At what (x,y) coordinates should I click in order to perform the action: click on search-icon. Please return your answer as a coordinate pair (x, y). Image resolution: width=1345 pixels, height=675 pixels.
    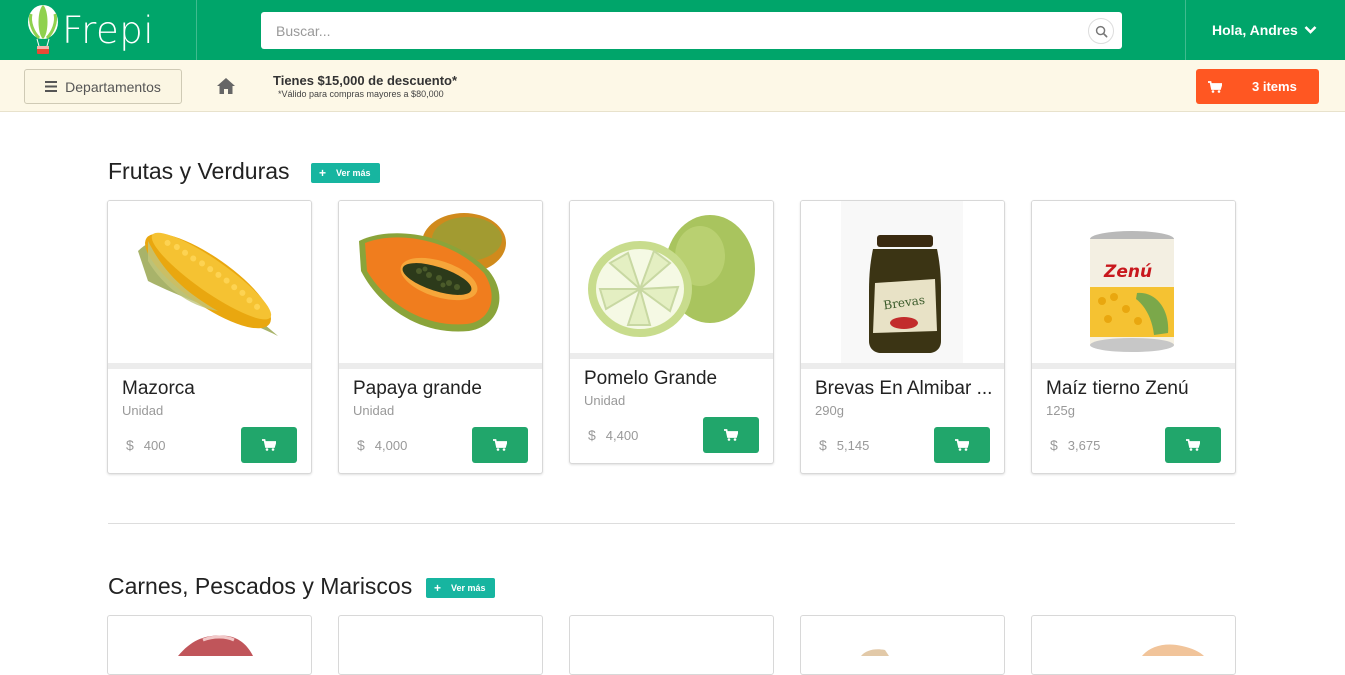
    Looking at the image, I should click on (1101, 31).